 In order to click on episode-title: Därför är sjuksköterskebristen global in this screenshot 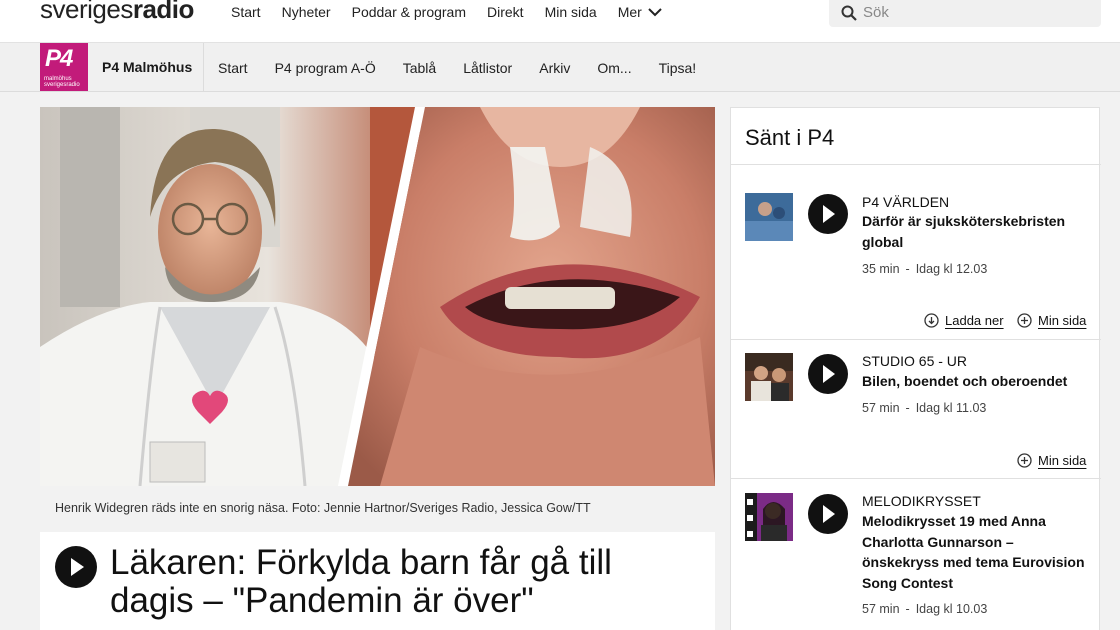, I will do `click(974, 231)`.